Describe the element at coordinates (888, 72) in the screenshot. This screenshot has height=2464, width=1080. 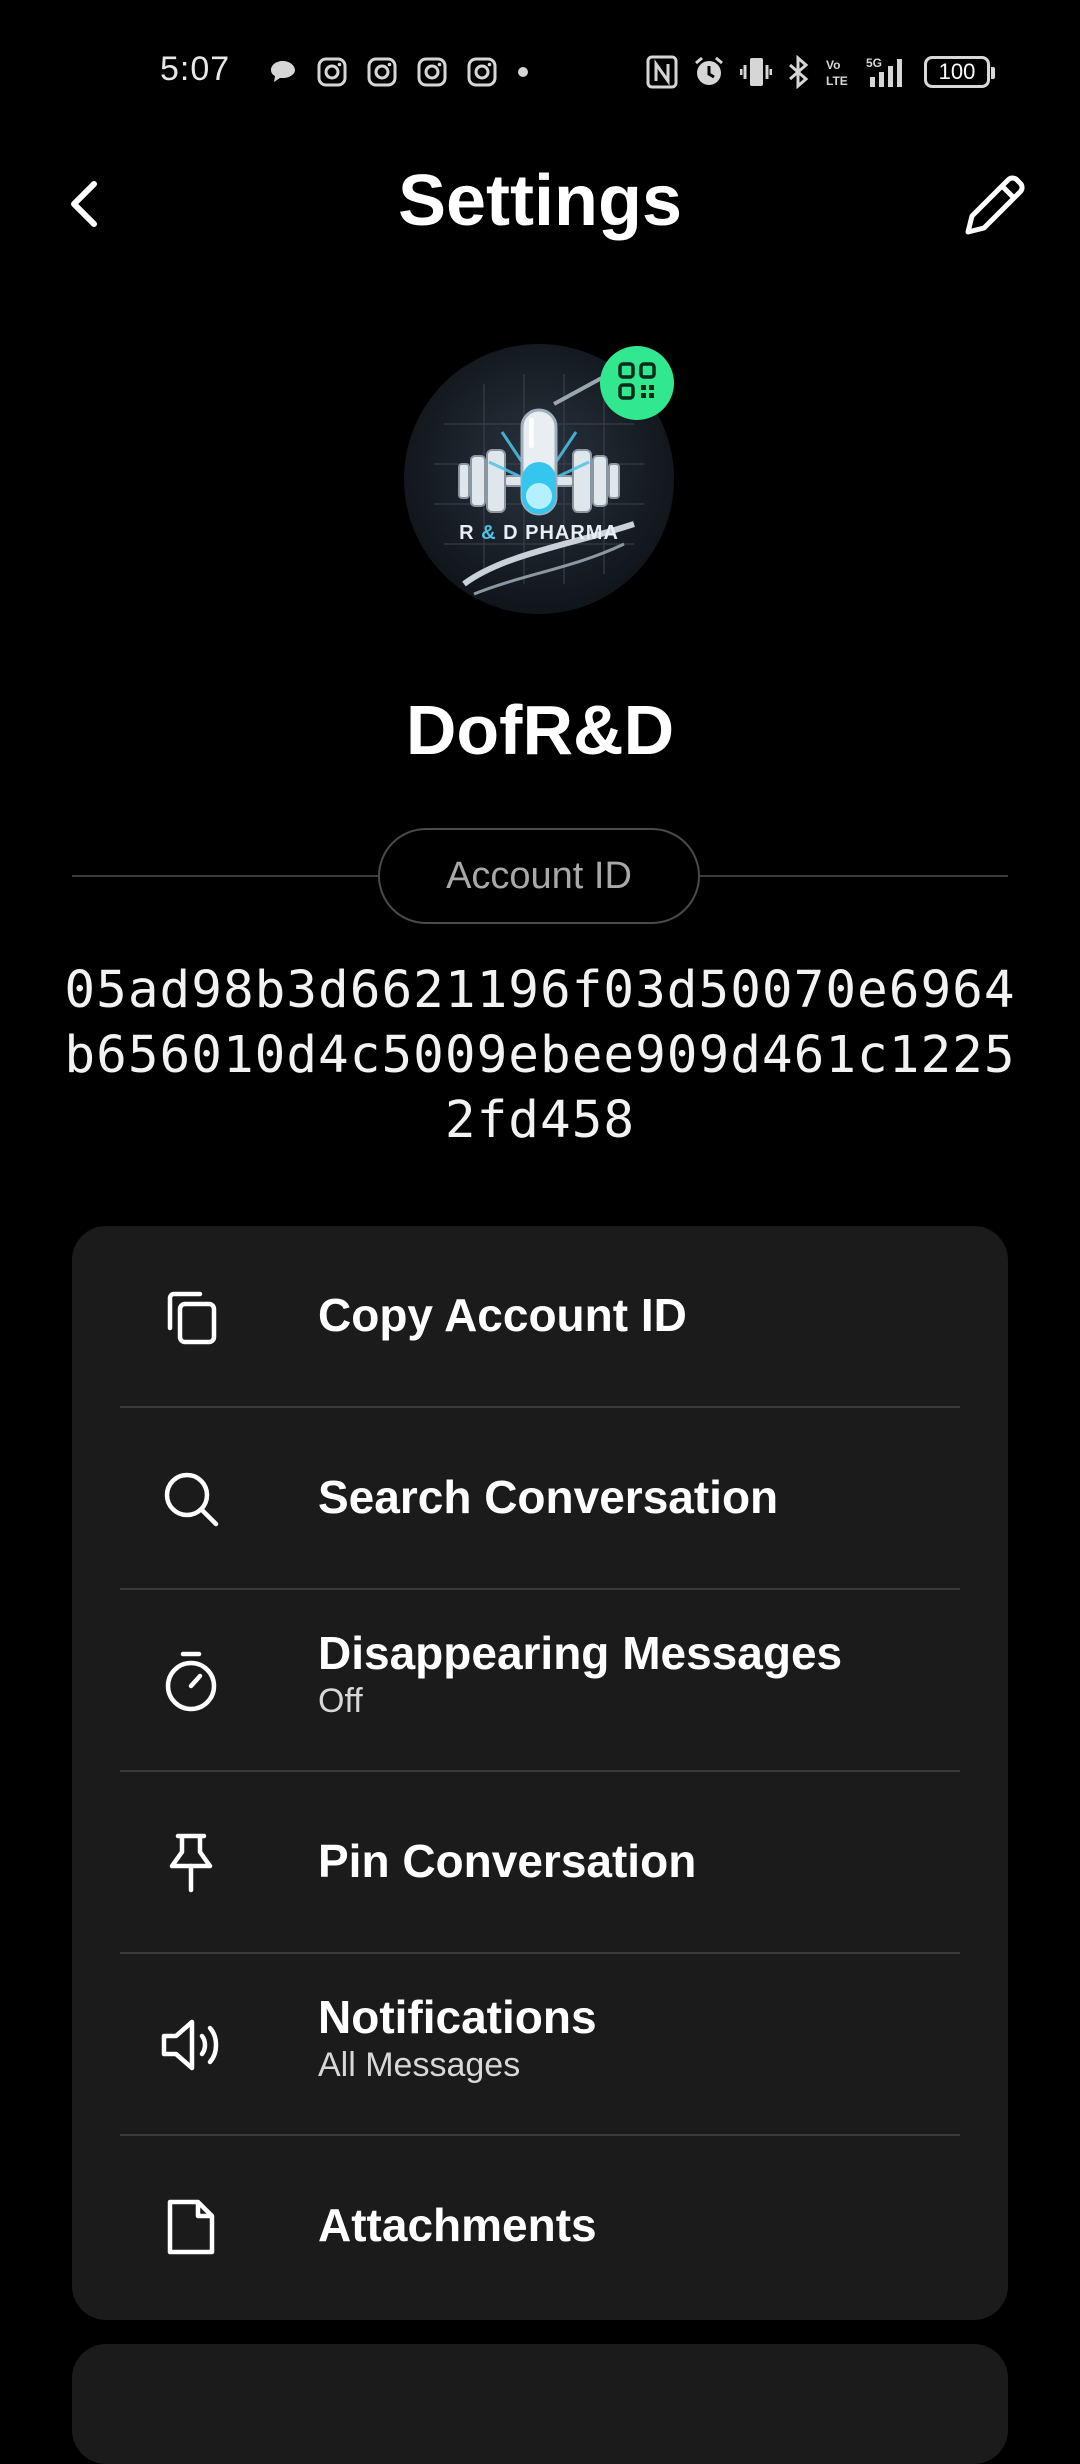
I see `5g-signal-icon: 5G` at that location.